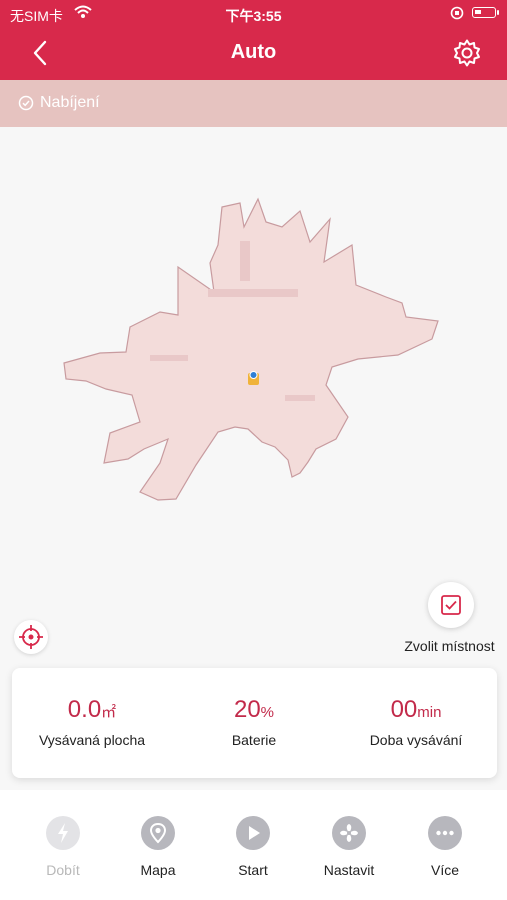 Image resolution: width=507 pixels, height=900 pixels. Describe the element at coordinates (457, 14) in the screenshot. I see `orientation-lock-icon` at that location.